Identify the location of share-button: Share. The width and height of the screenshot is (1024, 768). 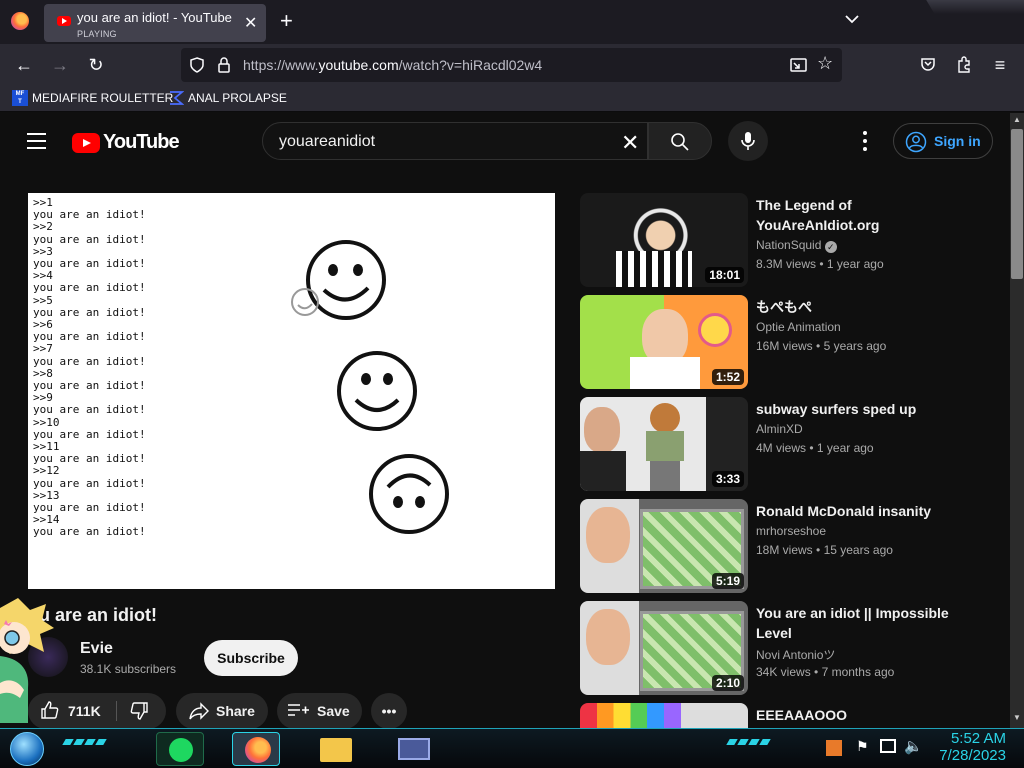
(222, 710).